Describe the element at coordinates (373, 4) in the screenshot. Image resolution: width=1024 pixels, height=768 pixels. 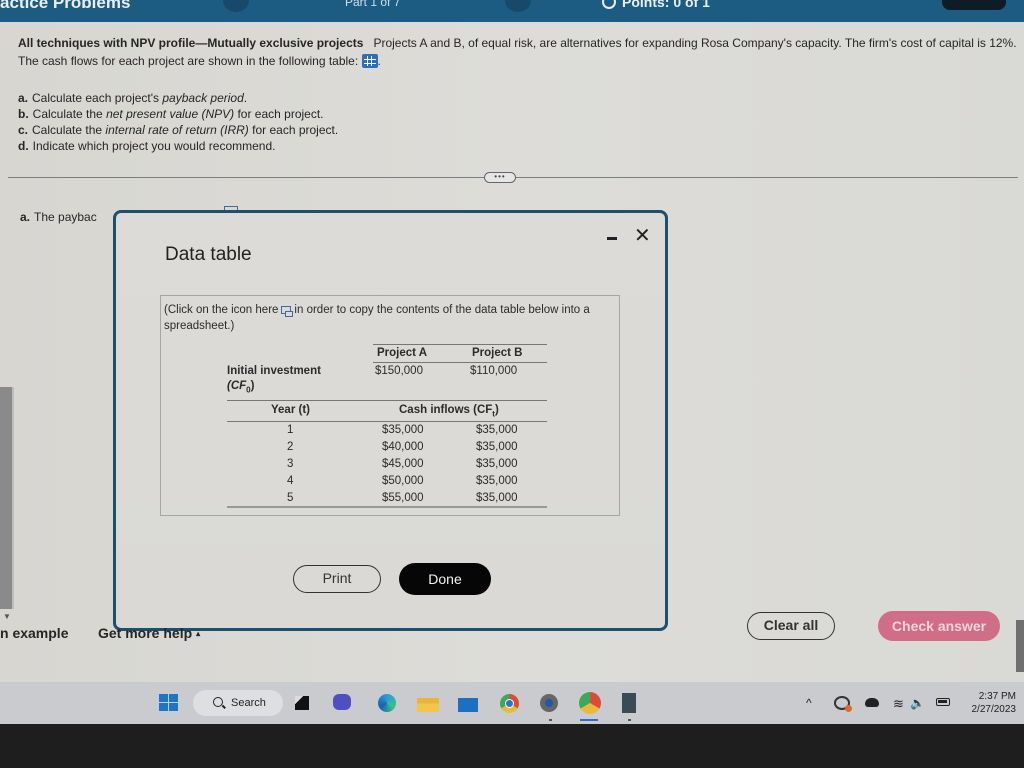
I see `part-indicator: Part 1 of 7` at that location.